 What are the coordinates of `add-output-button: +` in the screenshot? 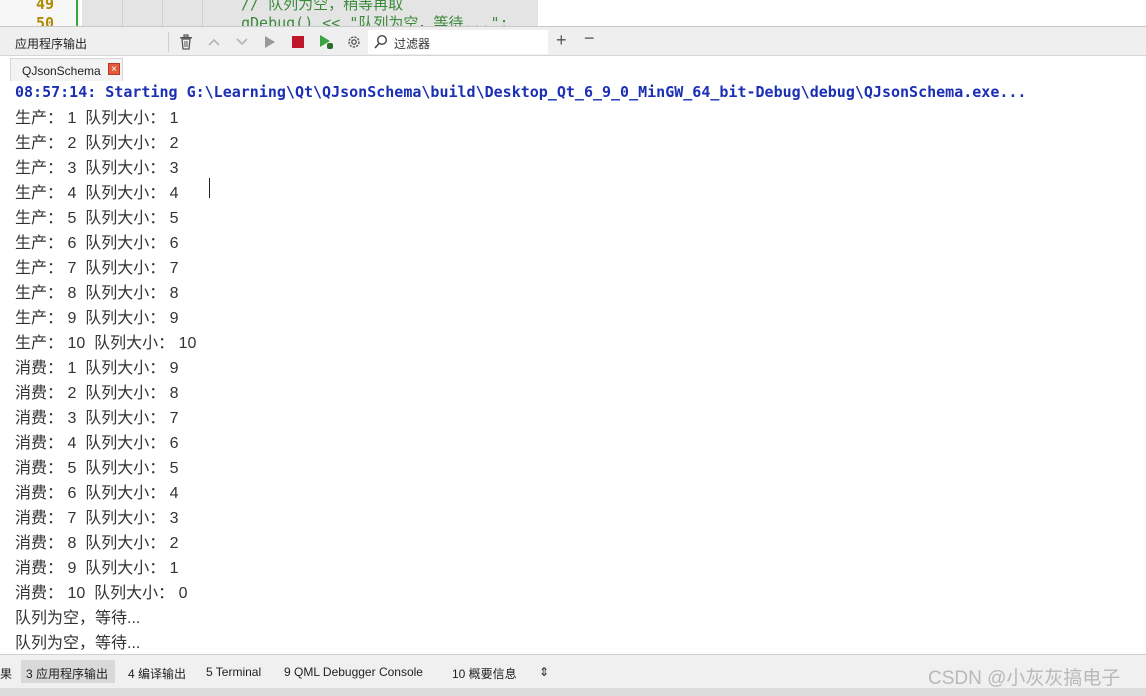 It's located at (561, 40).